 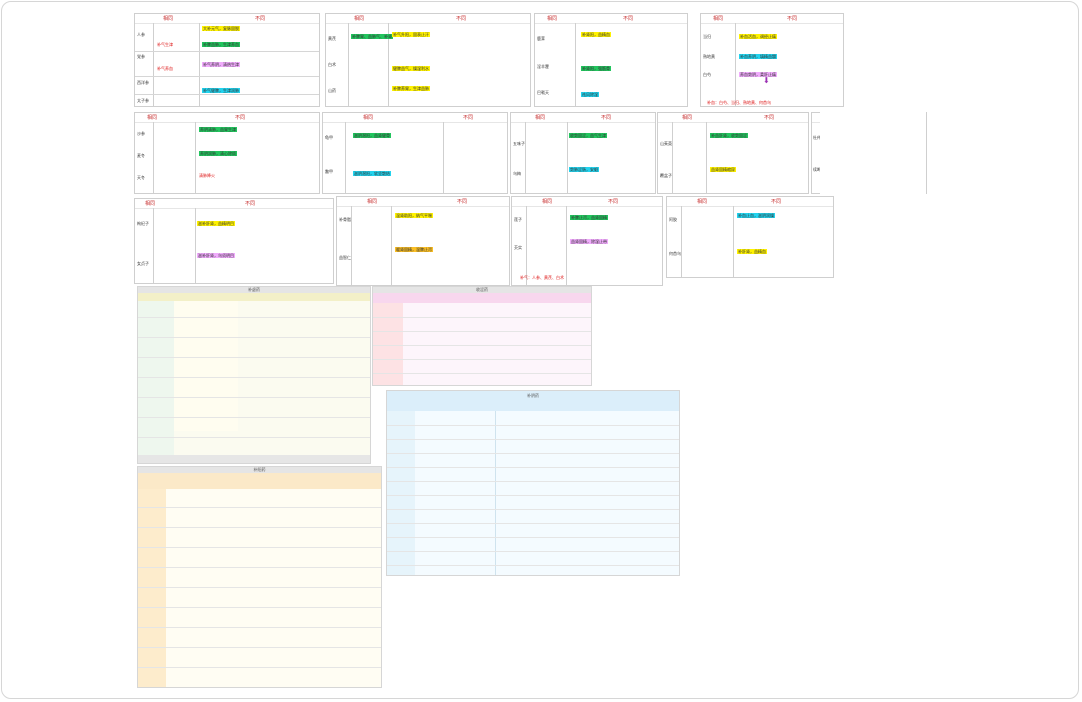 What do you see at coordinates (141, 34) in the screenshot?
I see `row-label: 人参` at bounding box center [141, 34].